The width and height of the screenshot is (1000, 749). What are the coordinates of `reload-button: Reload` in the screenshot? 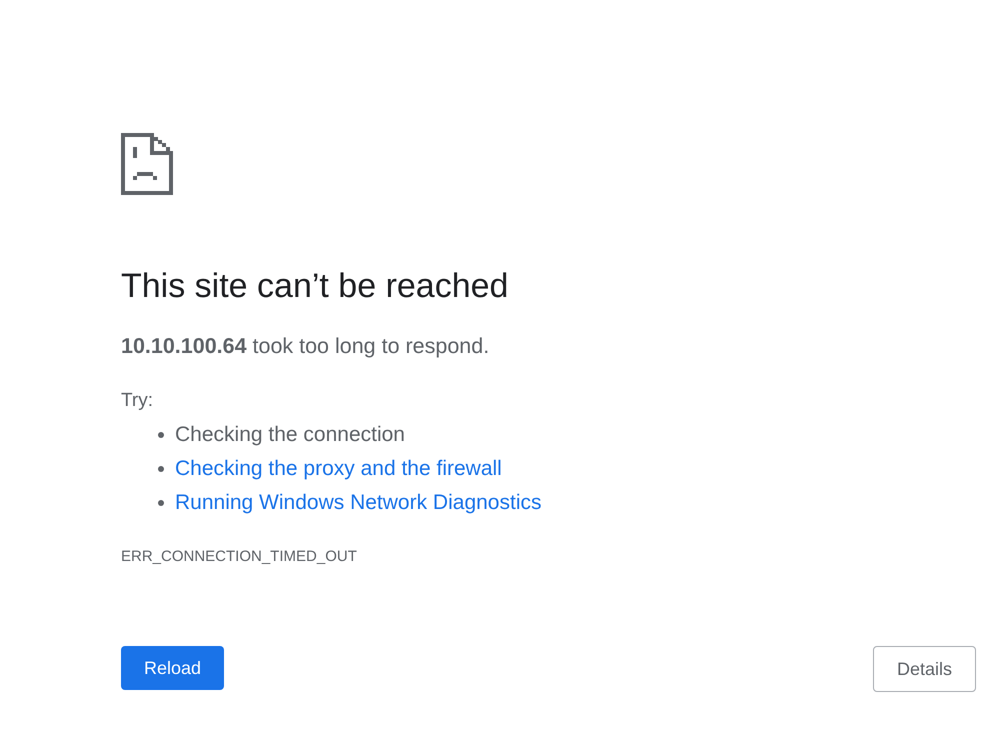 It's located at (172, 668).